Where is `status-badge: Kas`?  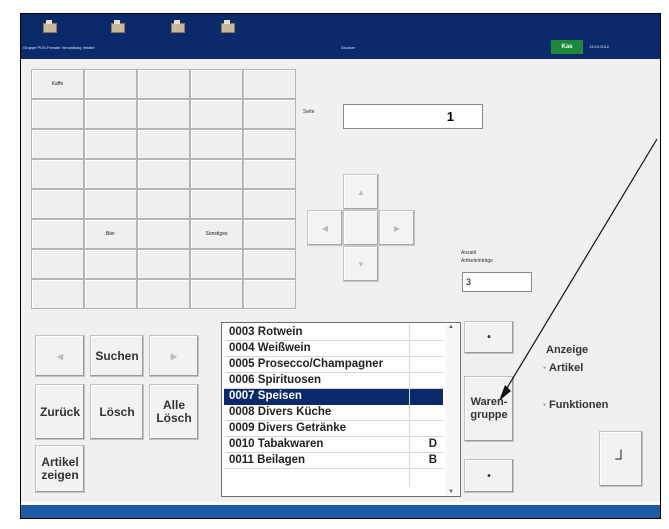
status-badge: Kas is located at coordinates (567, 47).